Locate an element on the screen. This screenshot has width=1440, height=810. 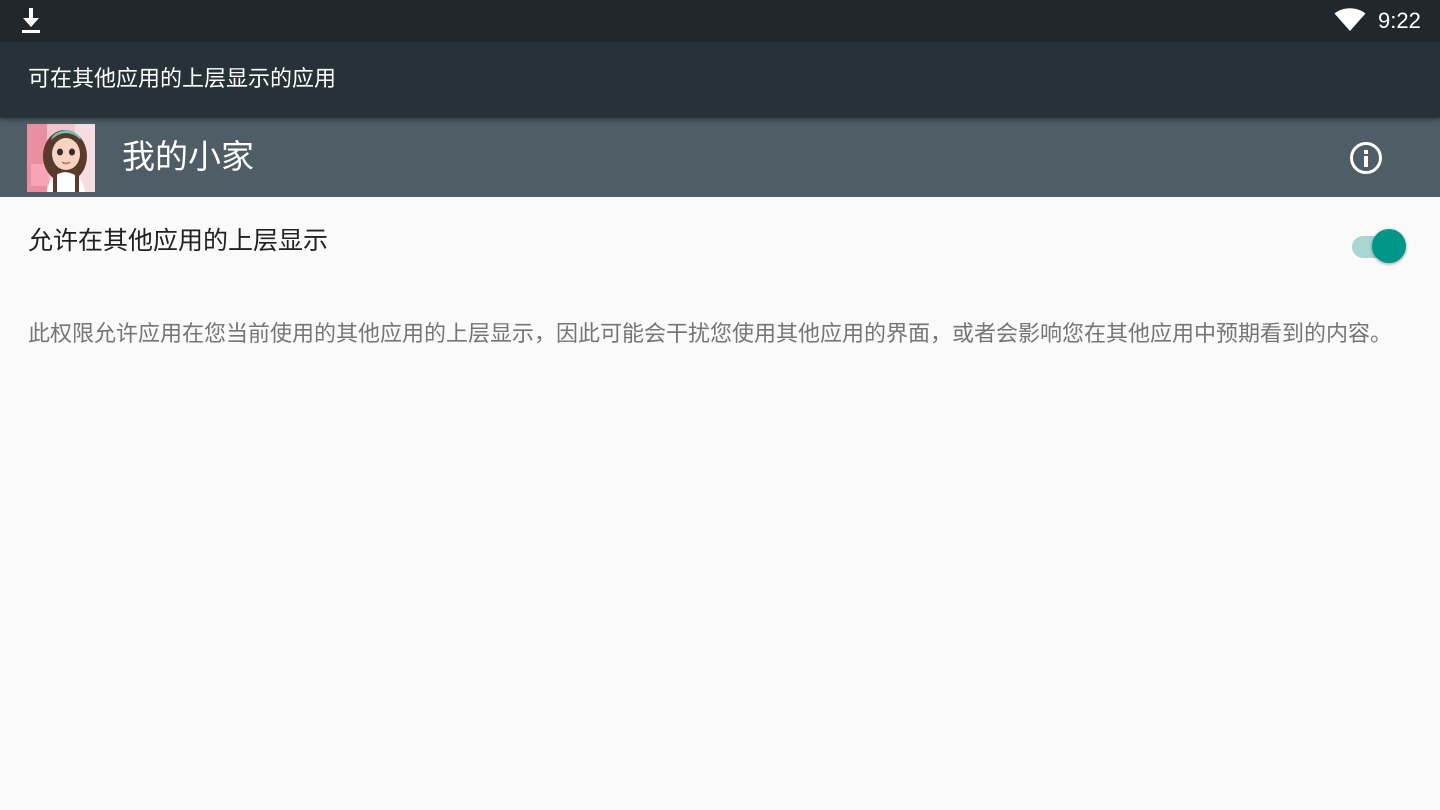
app-info-button is located at coordinates (1366, 158).